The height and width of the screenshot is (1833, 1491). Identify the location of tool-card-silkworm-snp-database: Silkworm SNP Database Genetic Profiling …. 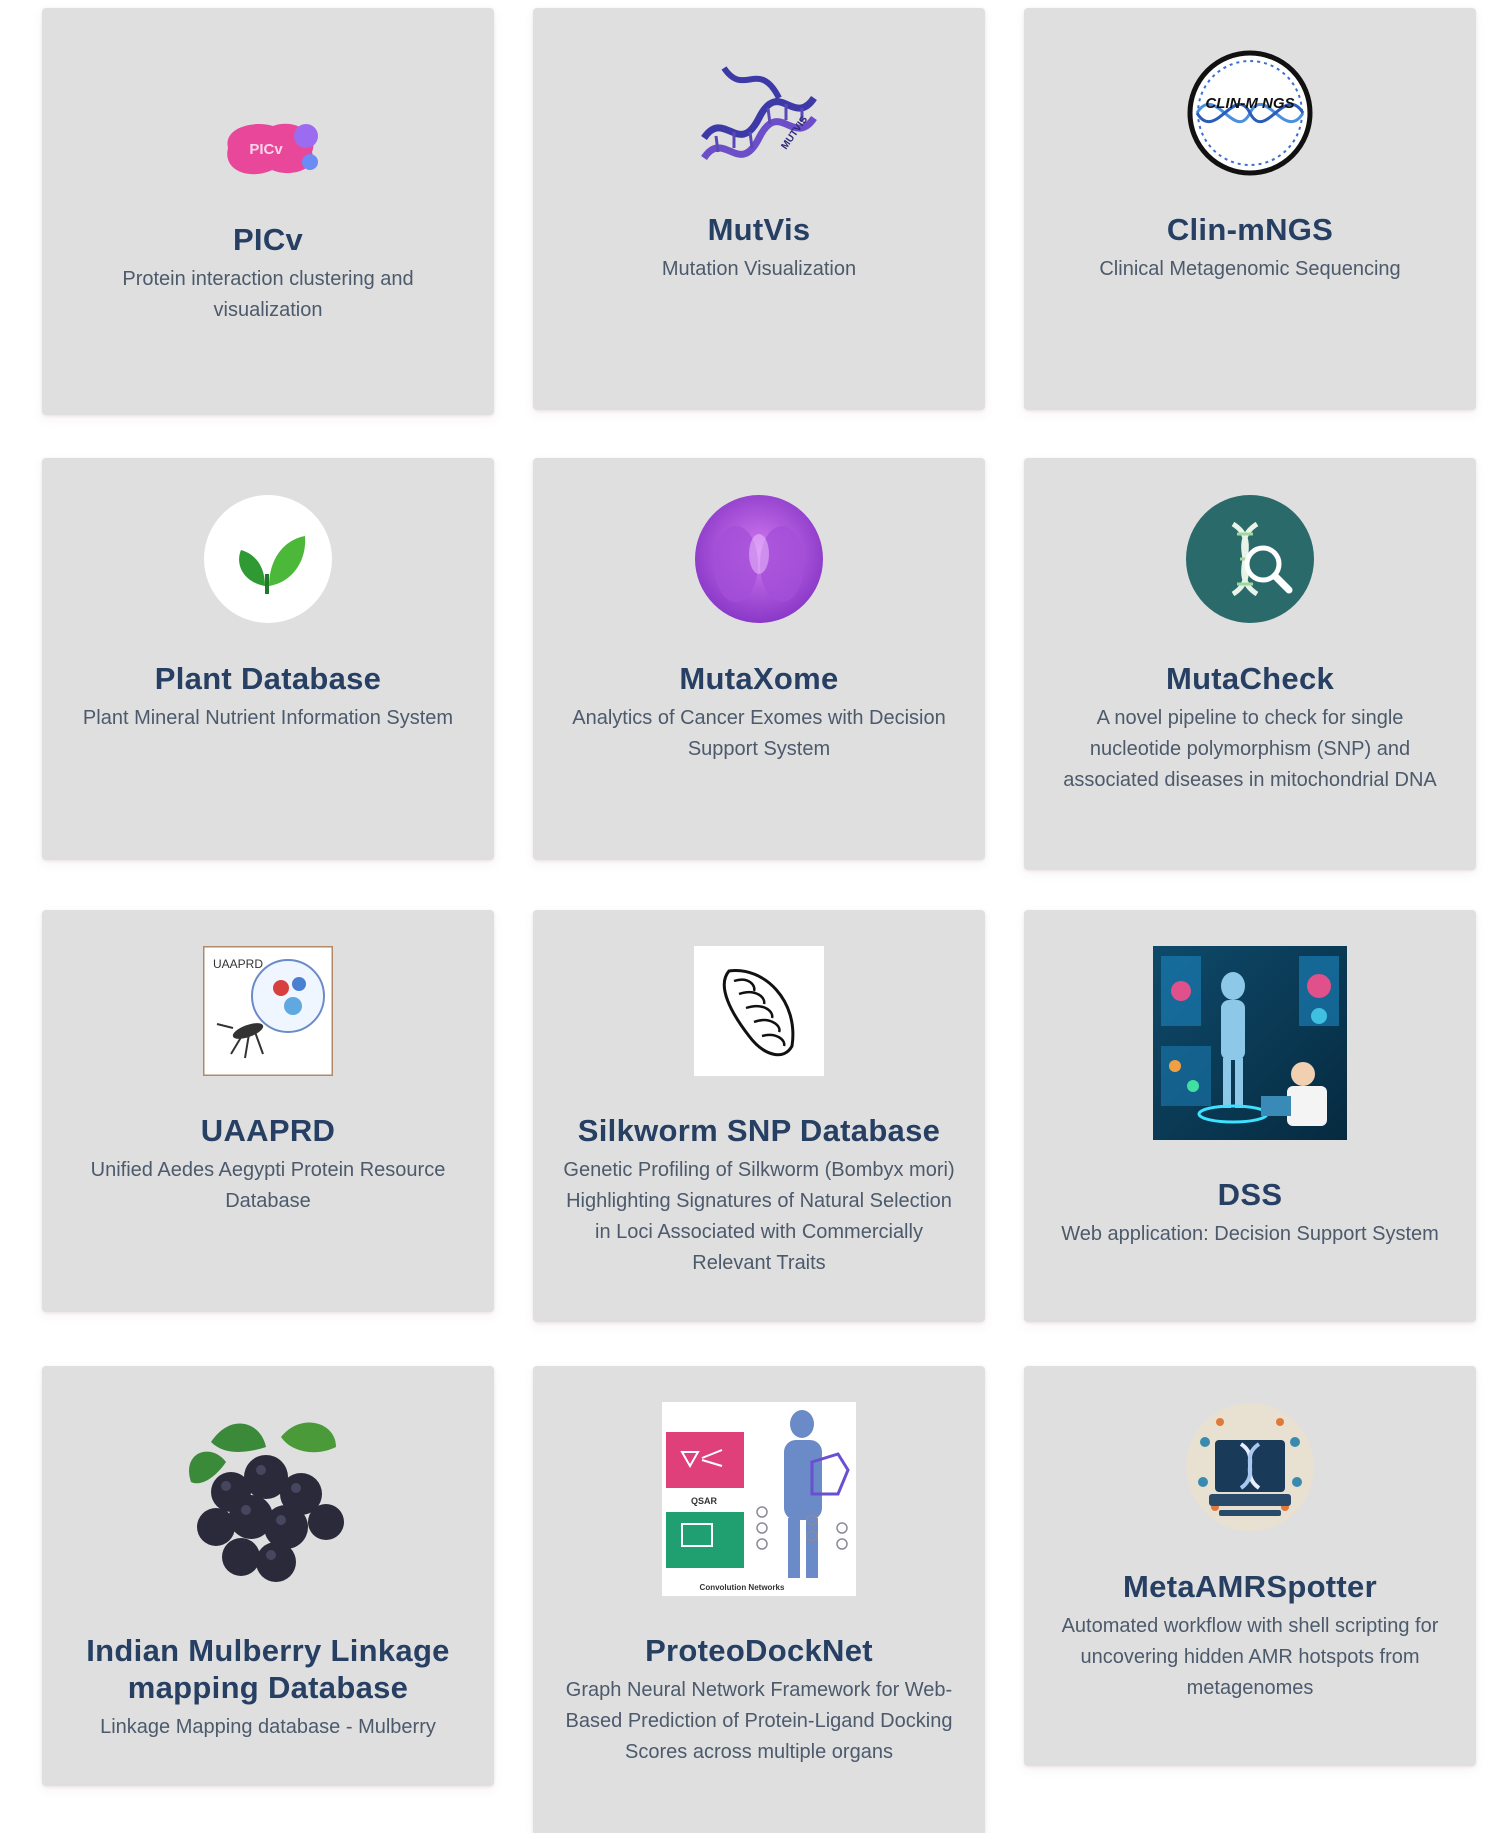
(759, 1116).